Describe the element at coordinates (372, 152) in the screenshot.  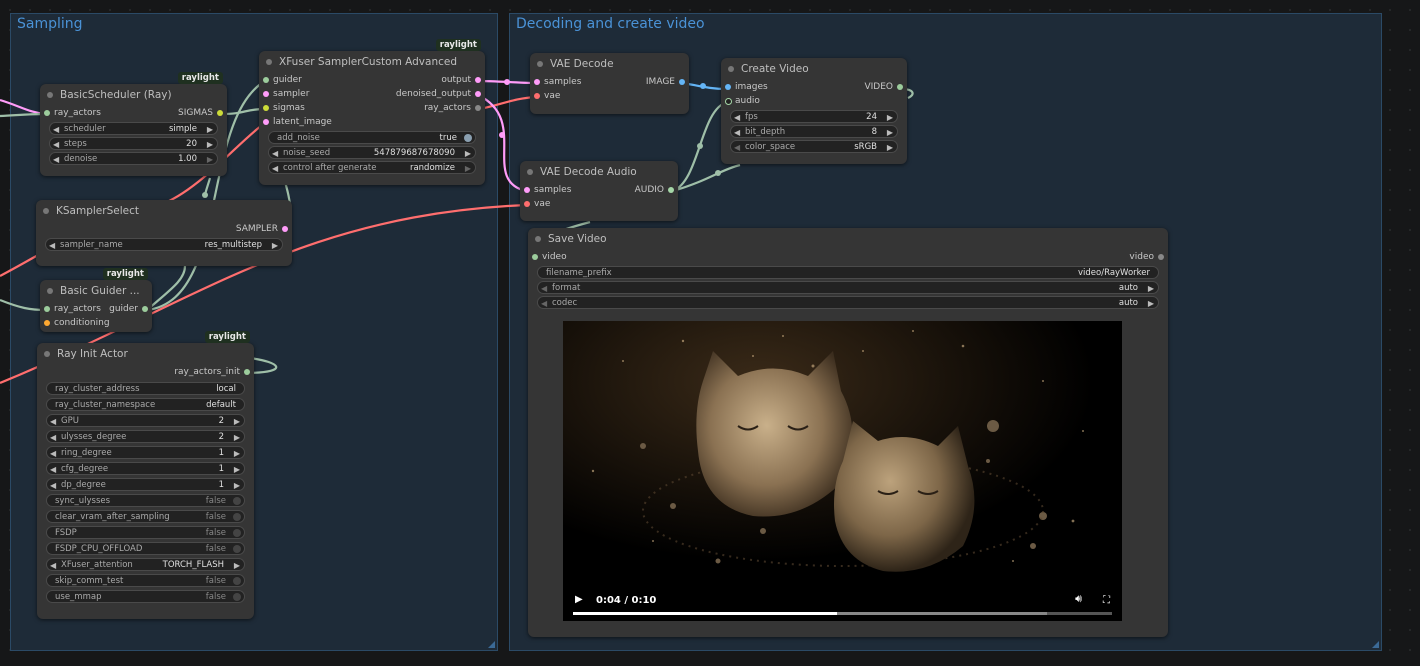
I see `widget-noise-seed: ◀ noise_seed 547879687678090 ▶` at that location.